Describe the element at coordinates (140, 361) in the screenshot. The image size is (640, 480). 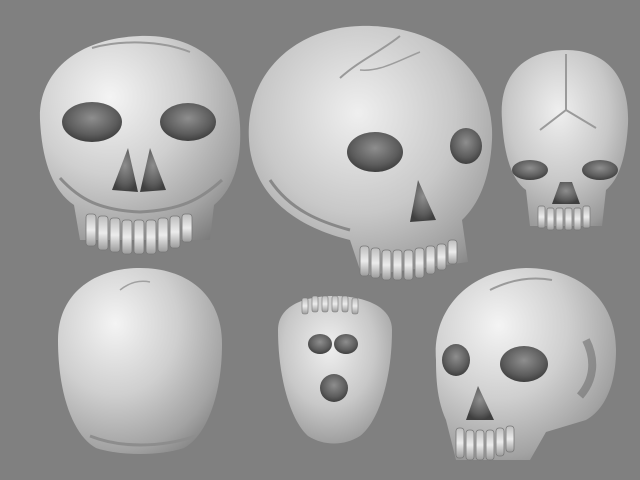
I see `skull-back-view` at that location.